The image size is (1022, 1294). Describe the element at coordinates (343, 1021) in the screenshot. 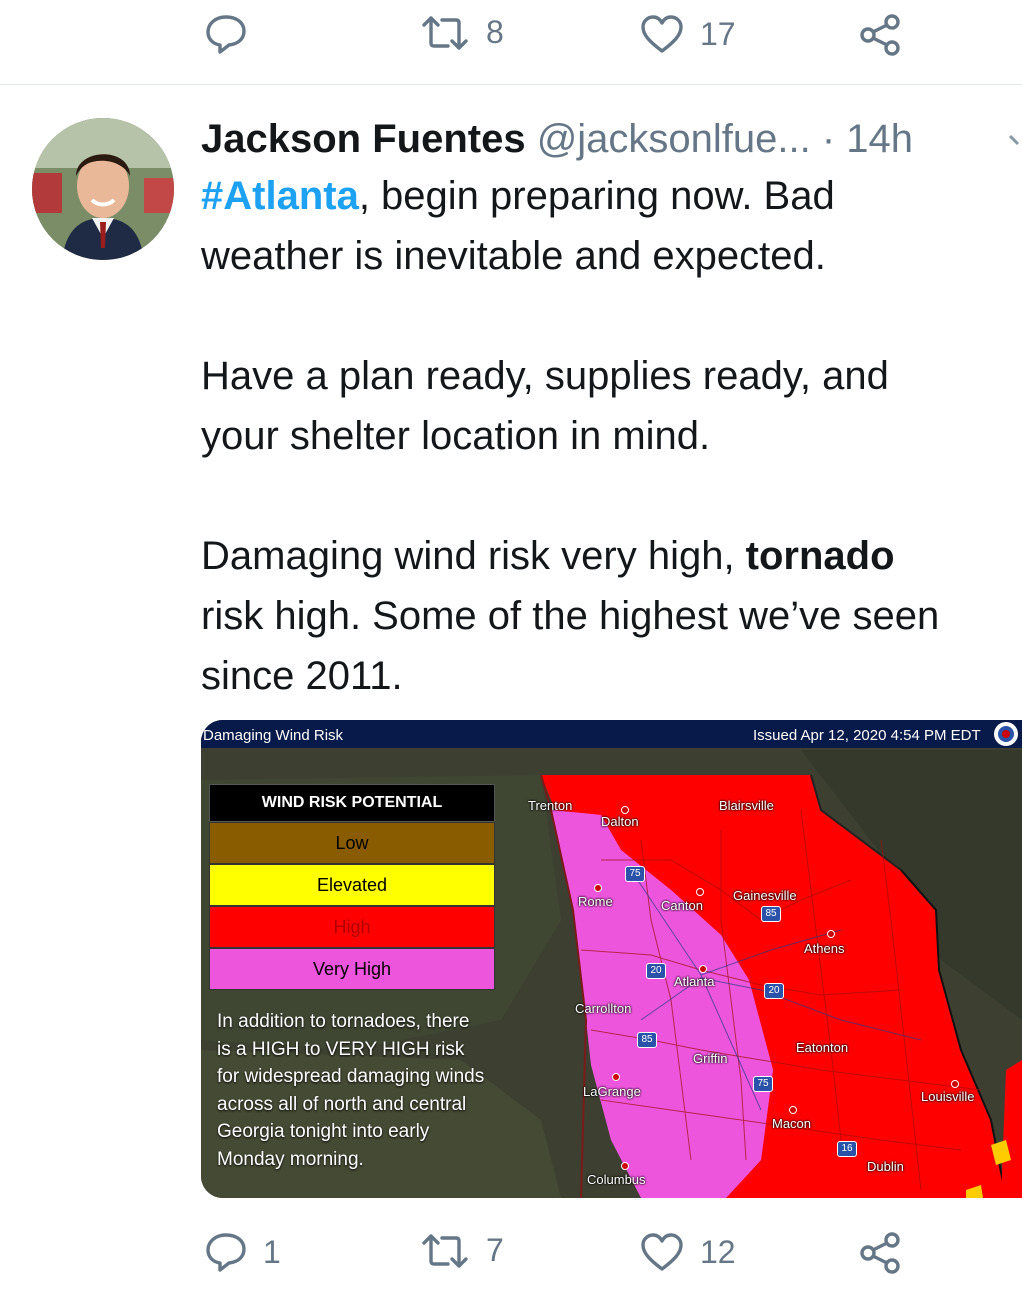

I see `map-note-line: In addition to tornadoes, there` at that location.